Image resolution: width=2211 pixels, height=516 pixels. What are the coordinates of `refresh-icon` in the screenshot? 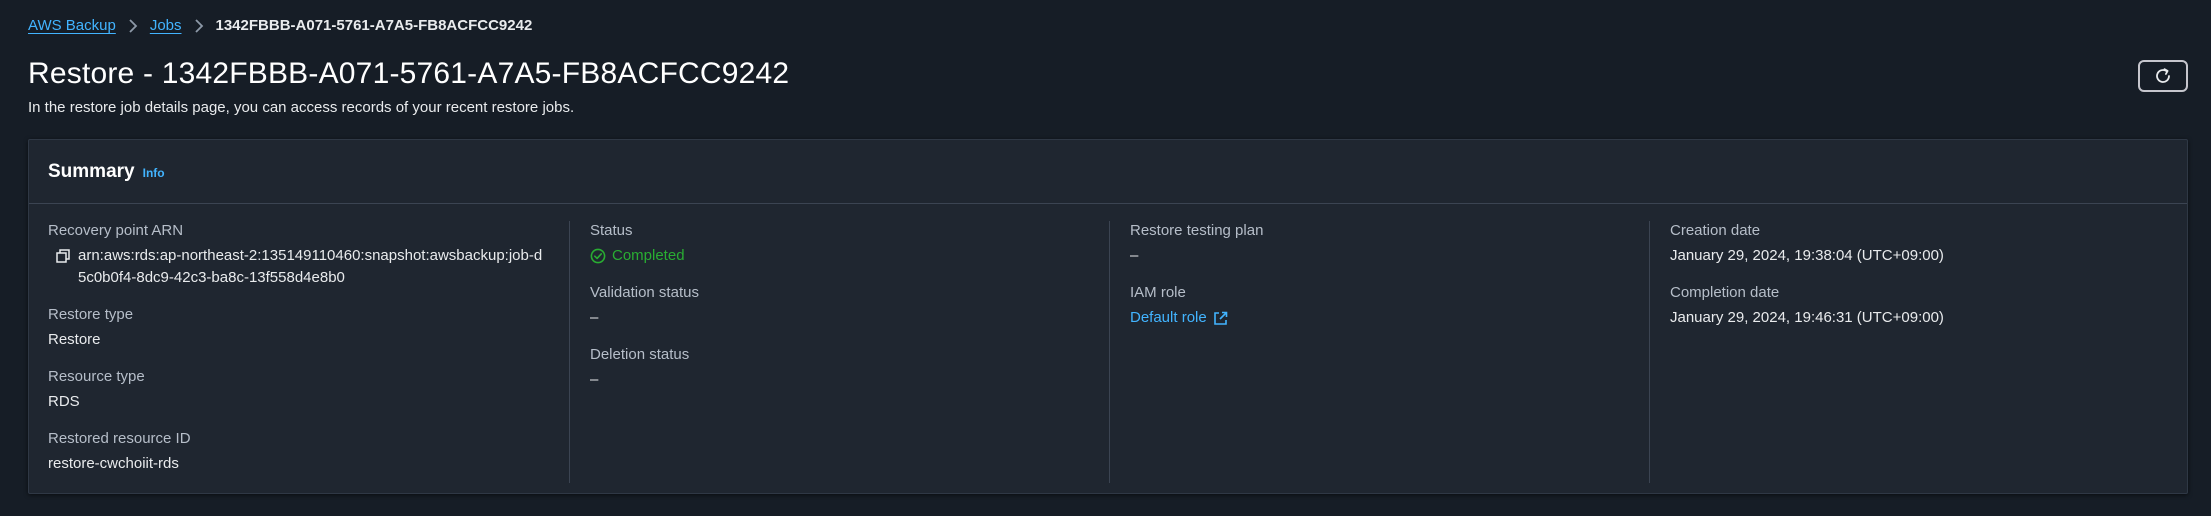 It's located at (2163, 76).